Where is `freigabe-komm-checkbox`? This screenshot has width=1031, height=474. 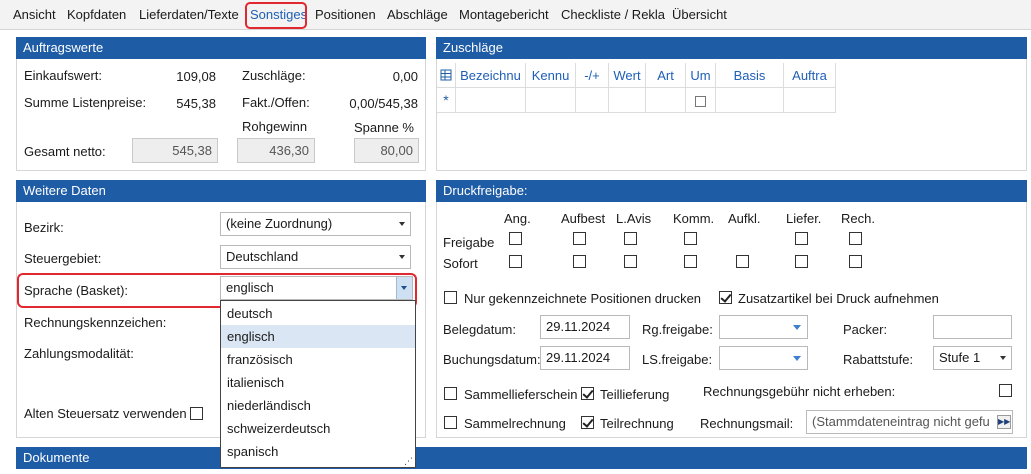 freigabe-komm-checkbox is located at coordinates (690, 238).